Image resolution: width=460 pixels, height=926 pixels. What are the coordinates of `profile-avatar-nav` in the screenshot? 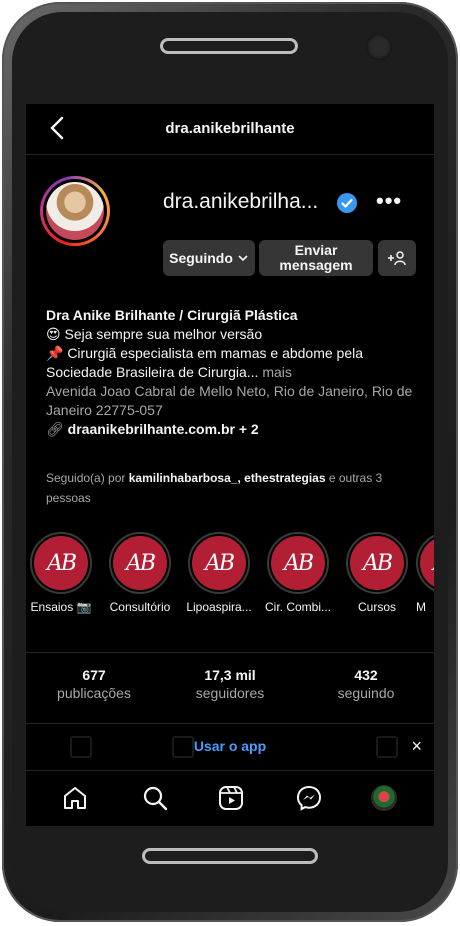 It's located at (384, 798).